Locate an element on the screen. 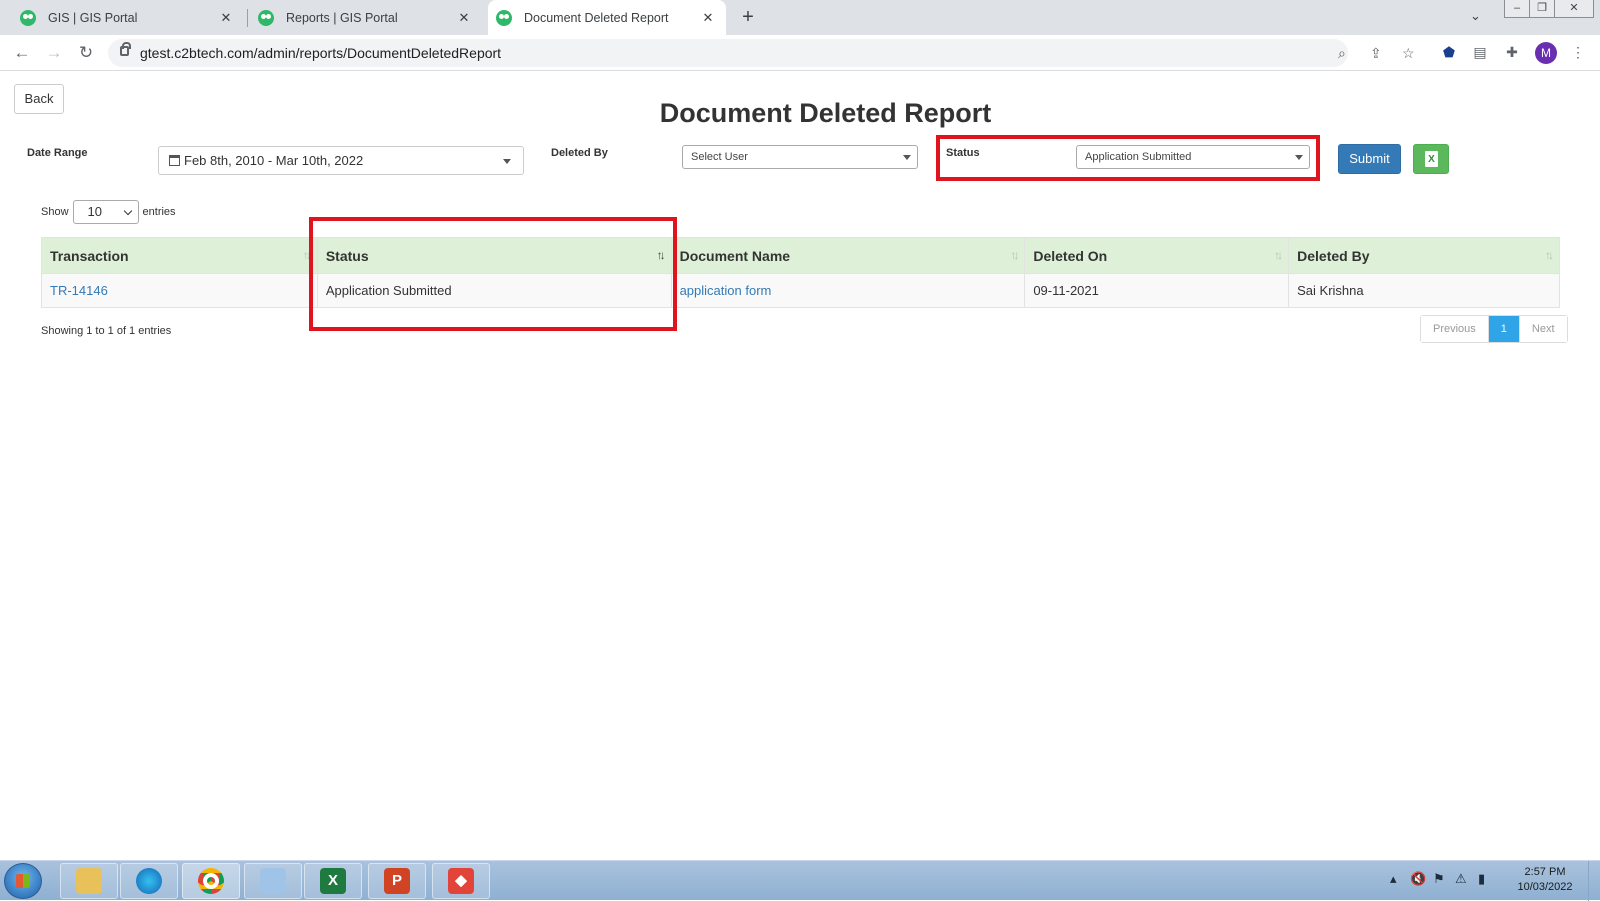 The height and width of the screenshot is (901, 1600). profile-avatar: M is located at coordinates (1546, 53).